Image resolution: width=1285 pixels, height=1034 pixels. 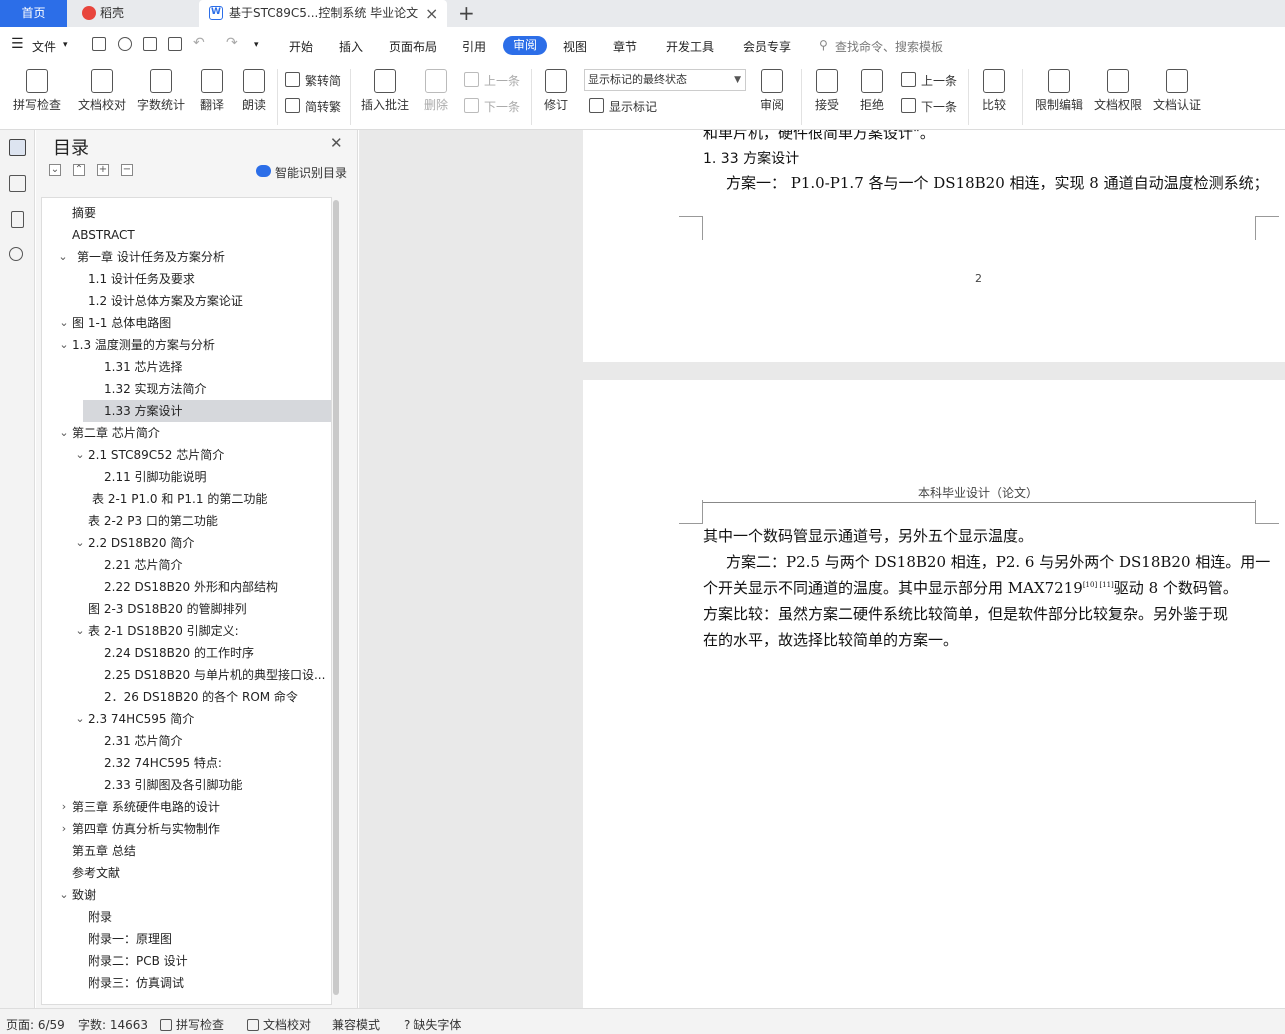 I want to click on toc-item: 2.22 DS18B20 外形和内部结构, so click(x=186, y=587).